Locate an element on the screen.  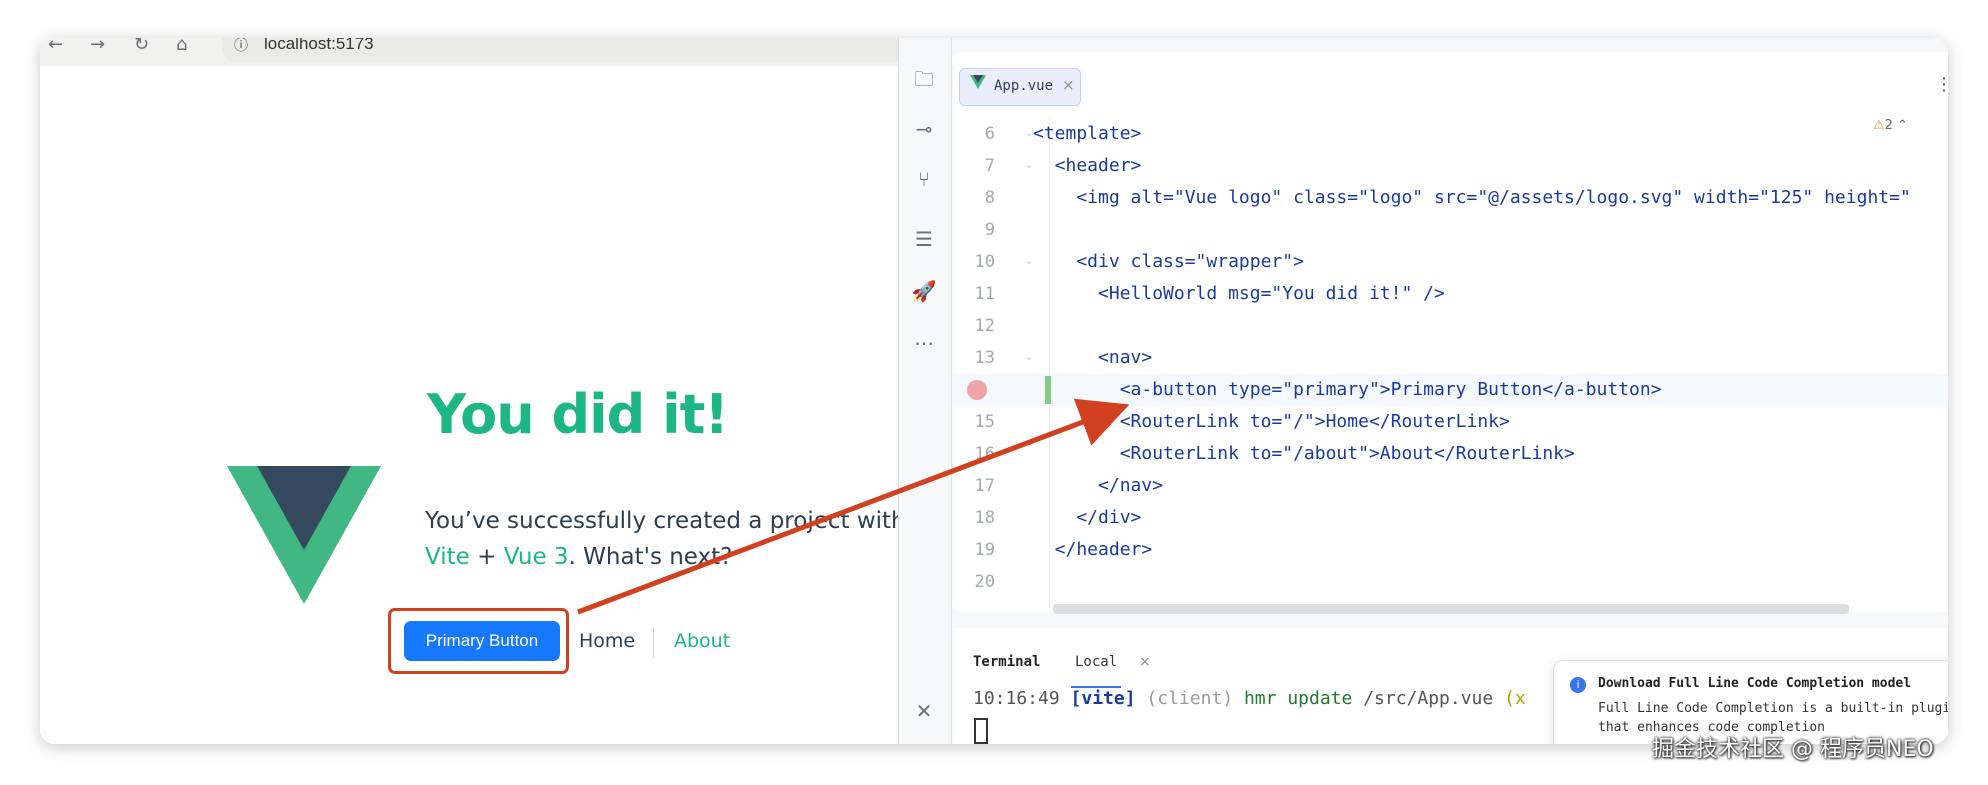
tab-label: App.vue is located at coordinates (1024, 86).